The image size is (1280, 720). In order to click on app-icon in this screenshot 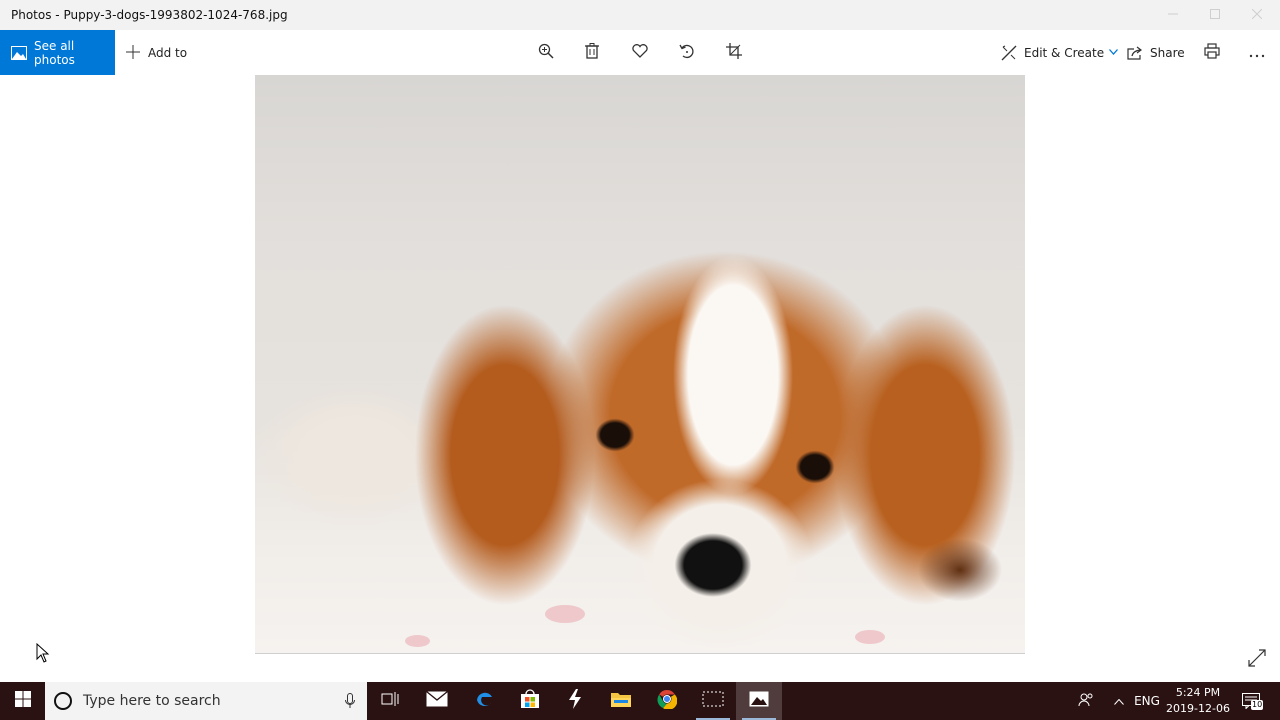, I will do `click(575, 701)`.